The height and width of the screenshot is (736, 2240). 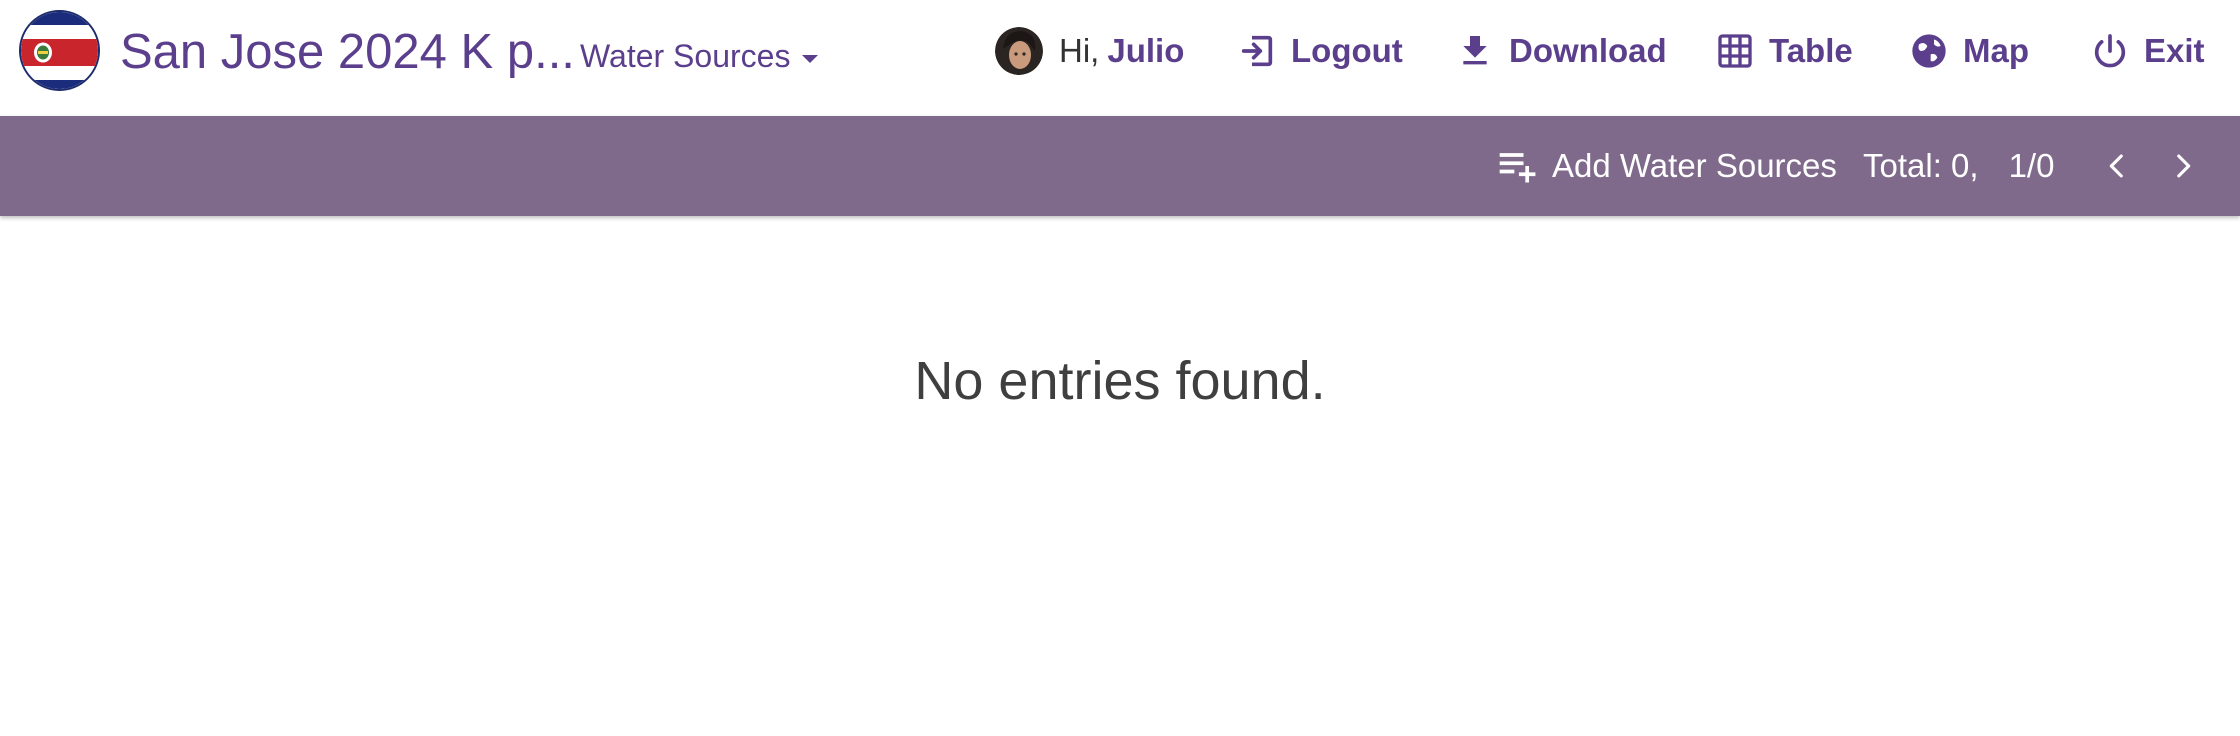 What do you see at coordinates (1929, 51) in the screenshot?
I see `globe-icon` at bounding box center [1929, 51].